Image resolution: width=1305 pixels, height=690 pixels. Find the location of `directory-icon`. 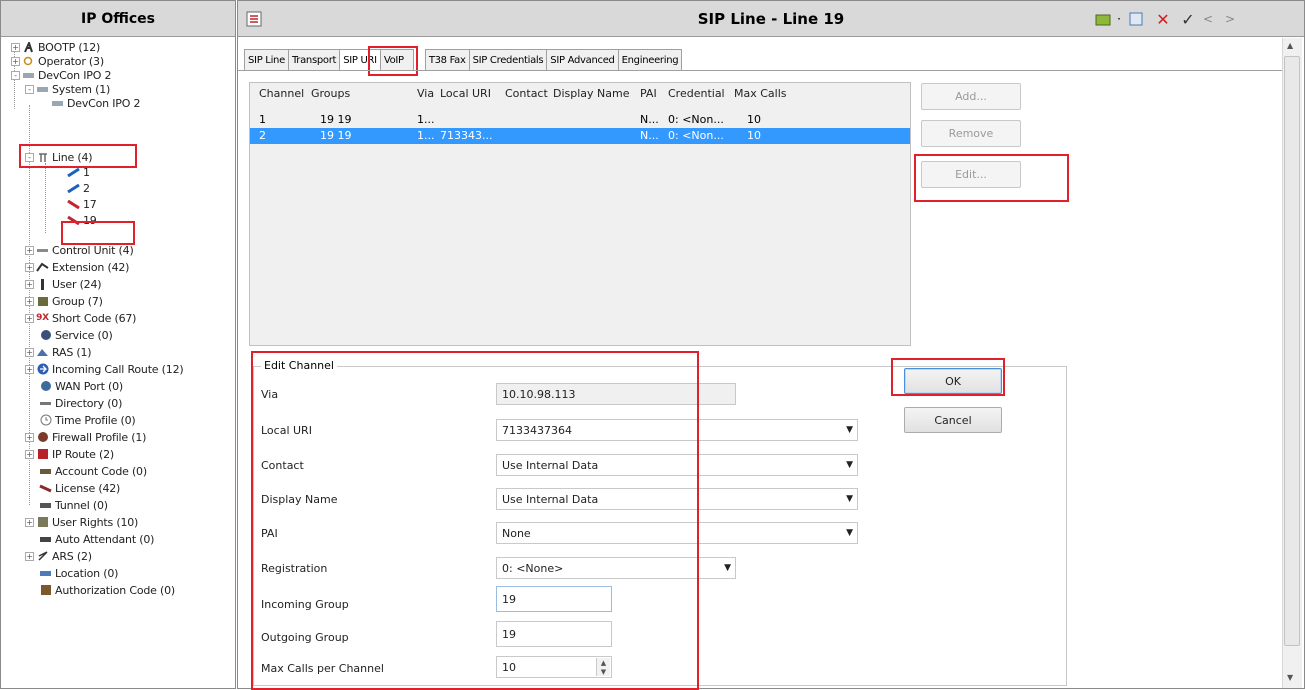

directory-icon is located at coordinates (45, 403).